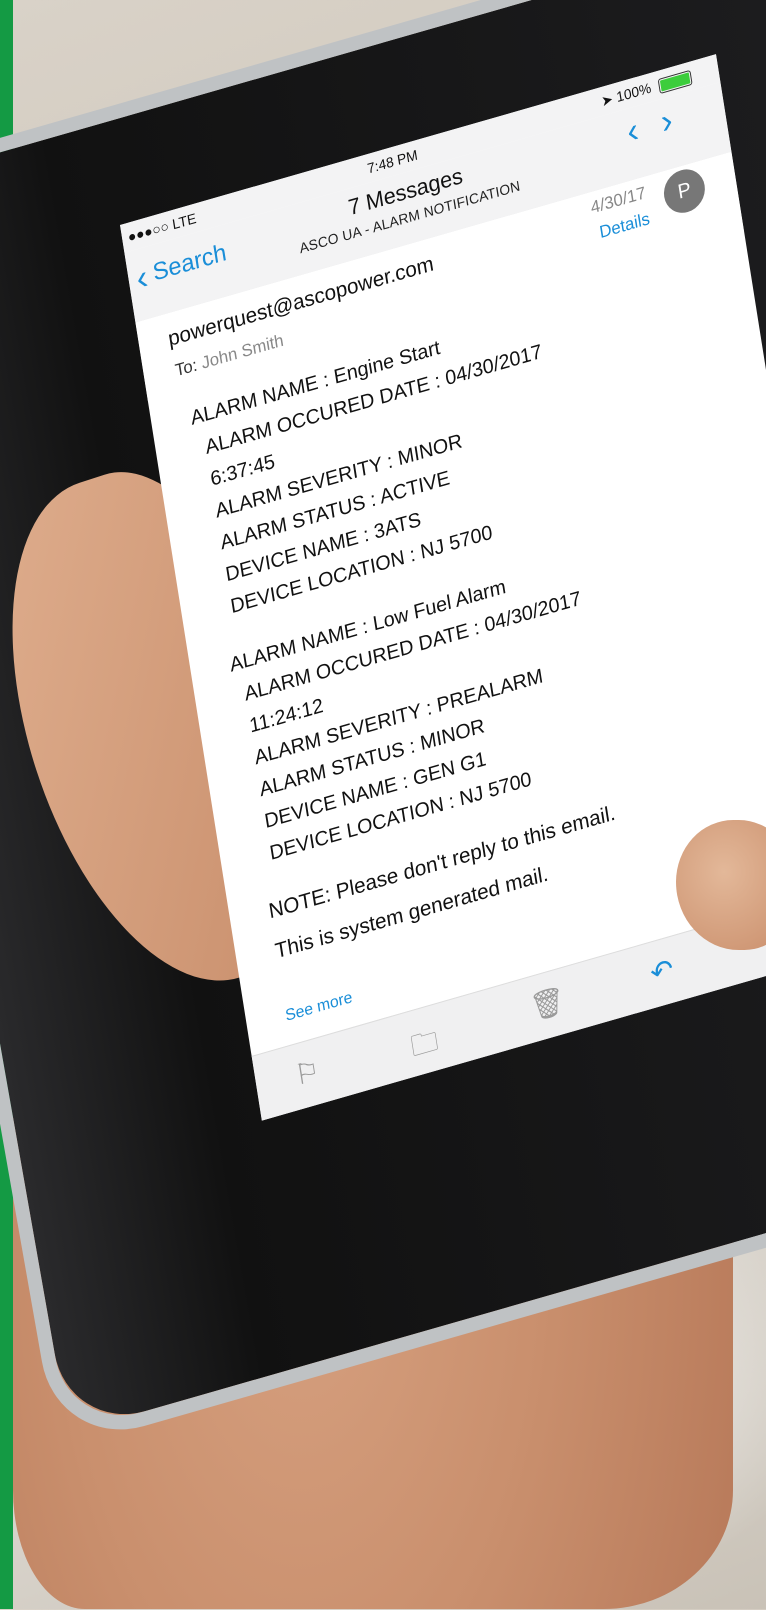 The image size is (766, 1610). What do you see at coordinates (319, 1007) in the screenshot?
I see `see-more-link: See more` at bounding box center [319, 1007].